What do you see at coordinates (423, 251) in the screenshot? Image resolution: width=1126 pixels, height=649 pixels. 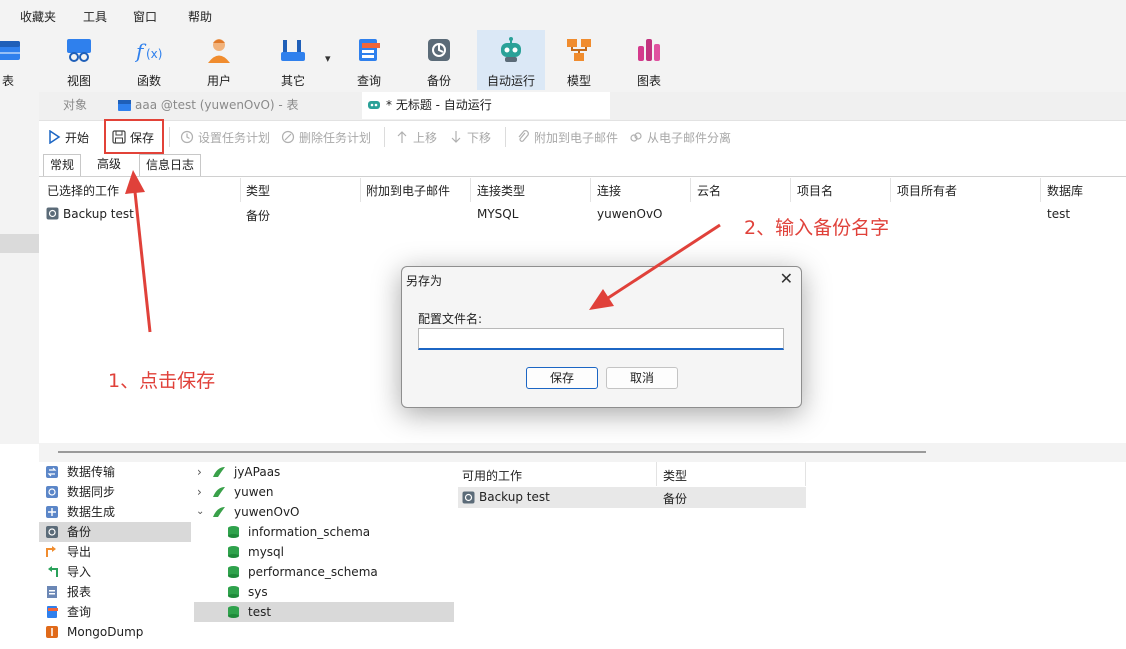 I see `annotation-arrows` at bounding box center [423, 251].